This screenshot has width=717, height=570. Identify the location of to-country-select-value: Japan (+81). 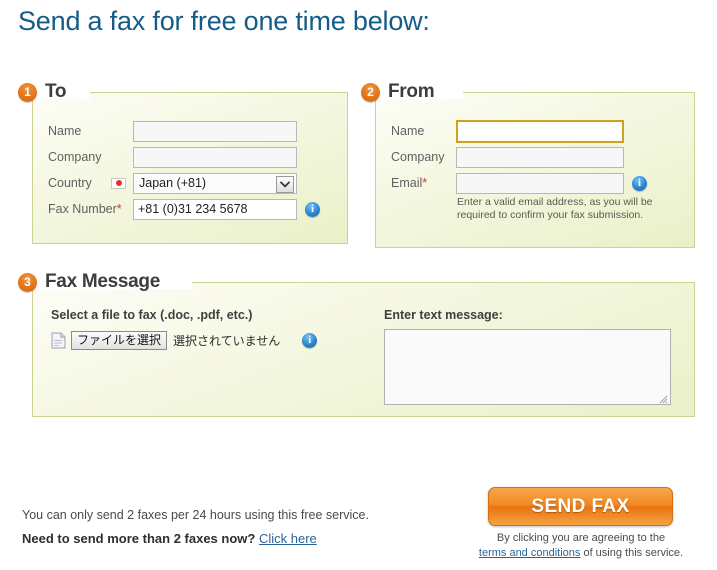
(173, 183).